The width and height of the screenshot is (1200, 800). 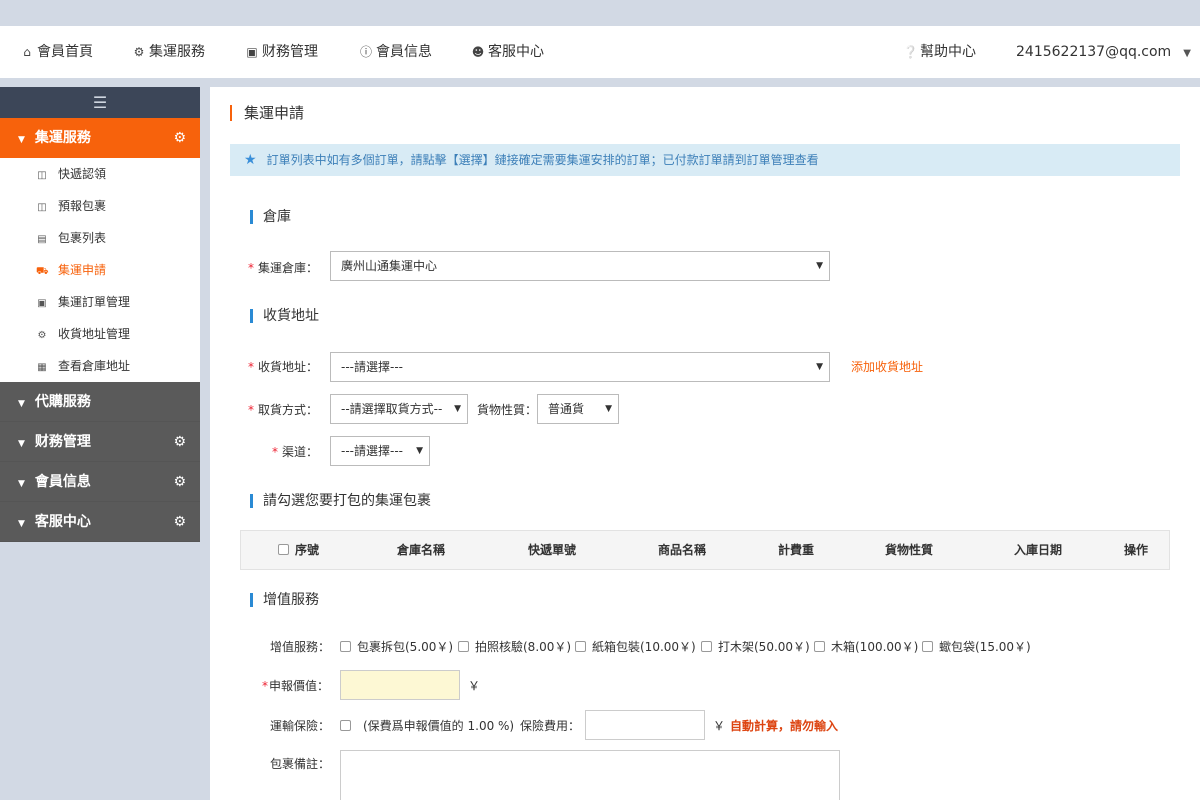 What do you see at coordinates (590, 775) in the screenshot?
I see `remark-textarea` at bounding box center [590, 775].